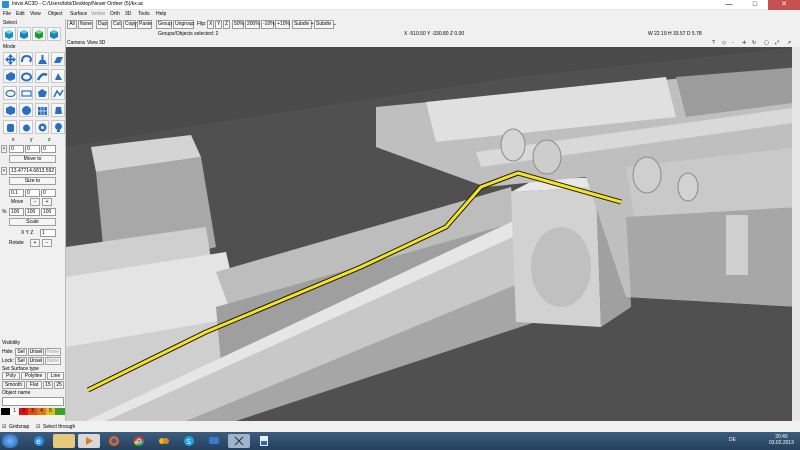 This screenshot has height=450, width=800. Describe the element at coordinates (282, 24) in the screenshot. I see `zoom-plus-10-button: +10%` at that location.